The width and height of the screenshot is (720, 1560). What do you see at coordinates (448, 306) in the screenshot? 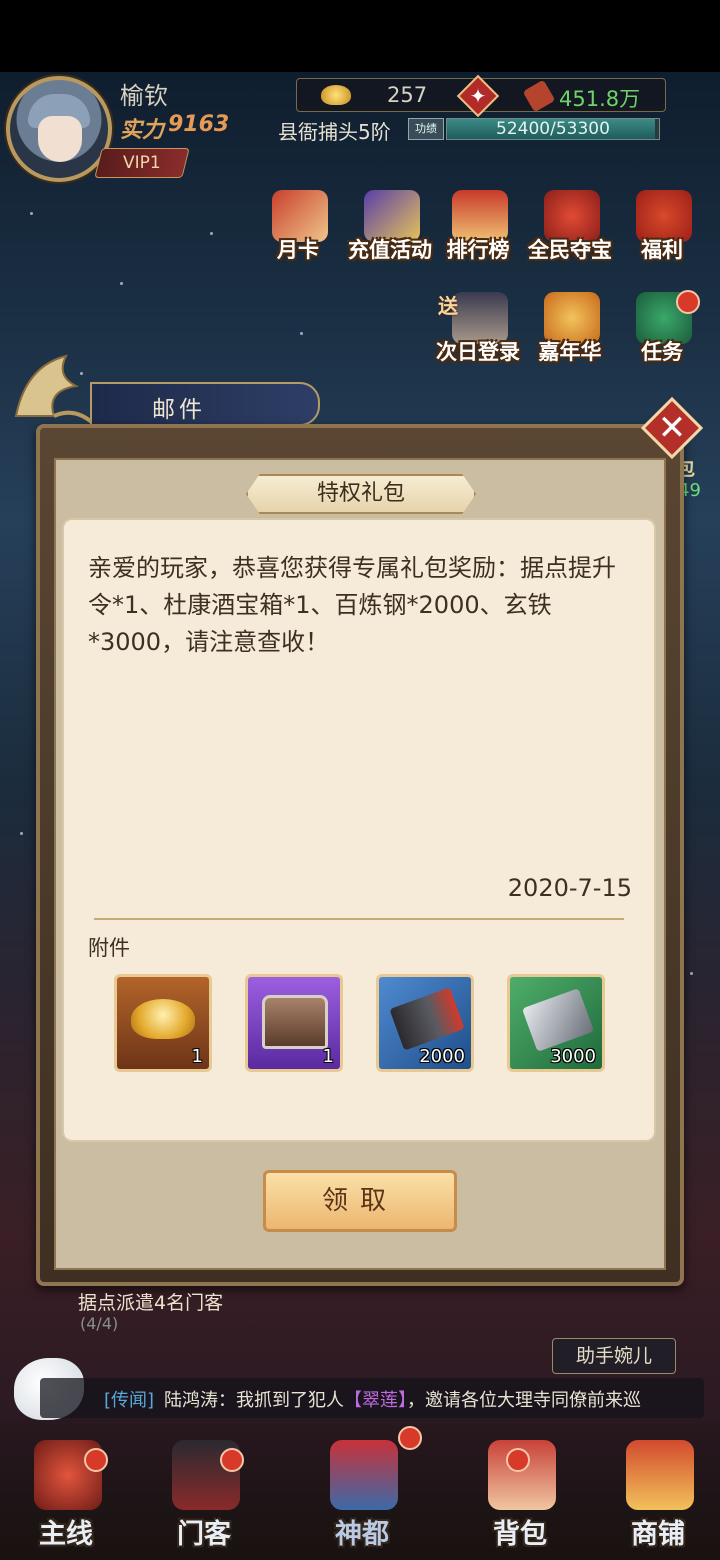
I see `gift-badge: 送` at bounding box center [448, 306].